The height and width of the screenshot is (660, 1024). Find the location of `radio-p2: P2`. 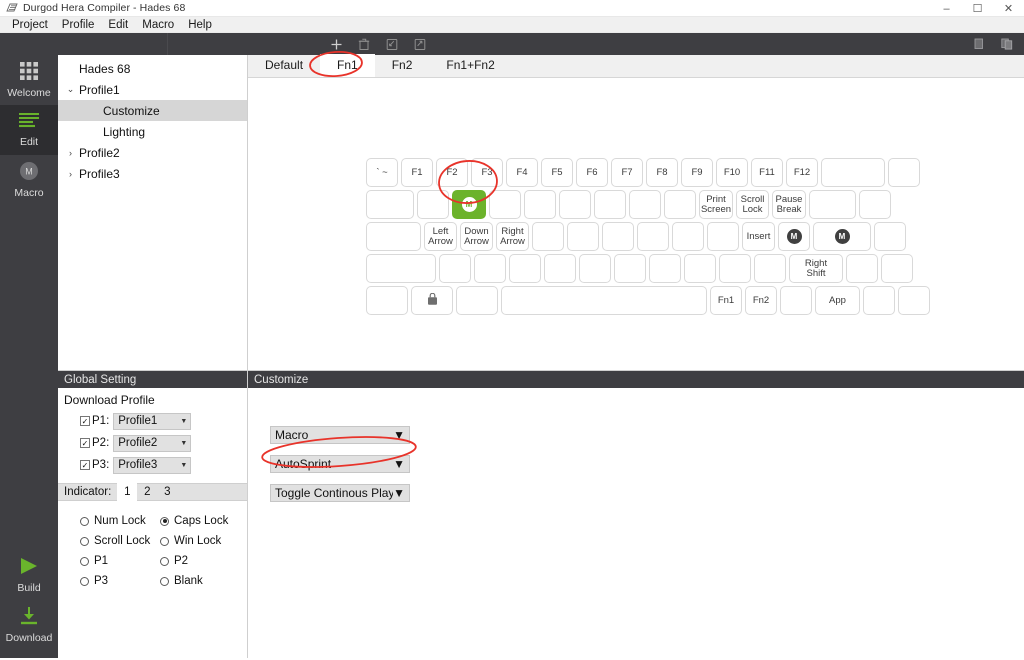

radio-p2: P2 is located at coordinates (200, 561).